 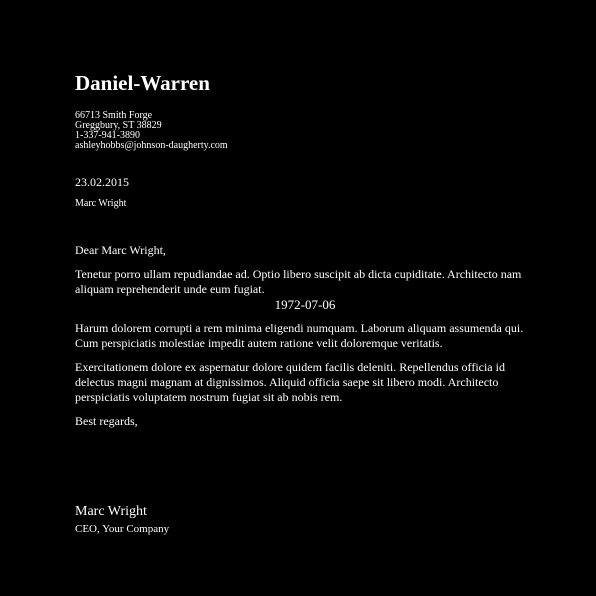 I want to click on recipient-name: Marc Wright, so click(x=101, y=203).